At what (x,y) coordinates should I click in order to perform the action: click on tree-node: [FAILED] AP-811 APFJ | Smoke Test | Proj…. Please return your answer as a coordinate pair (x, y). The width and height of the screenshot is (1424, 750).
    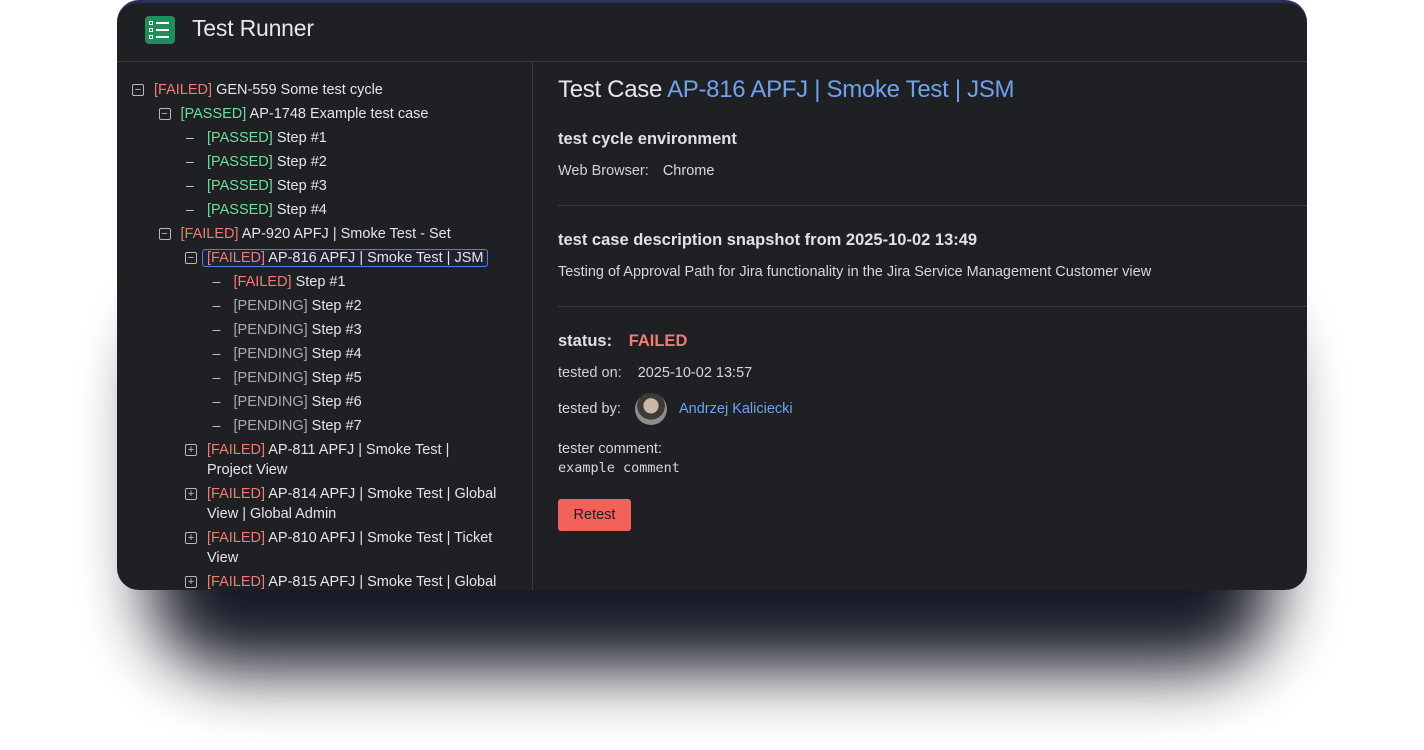
    Looking at the image, I should click on (352, 460).